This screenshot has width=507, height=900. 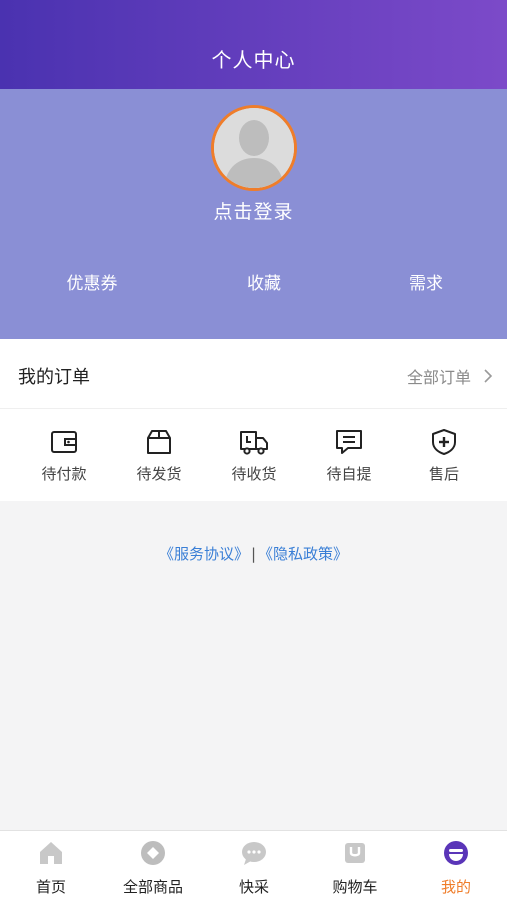 I want to click on order-pending-receipt: 待收货, so click(x=254, y=455).